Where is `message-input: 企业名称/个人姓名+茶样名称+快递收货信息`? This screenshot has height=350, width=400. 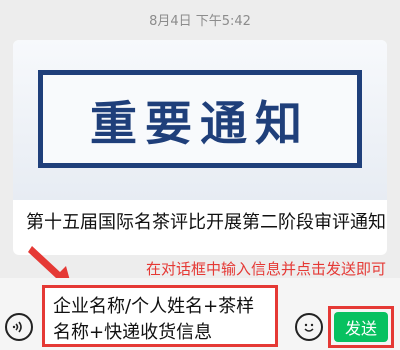
message-input: 企业名称/个人姓名+茶样名称+快递收货信息 is located at coordinates (160, 316).